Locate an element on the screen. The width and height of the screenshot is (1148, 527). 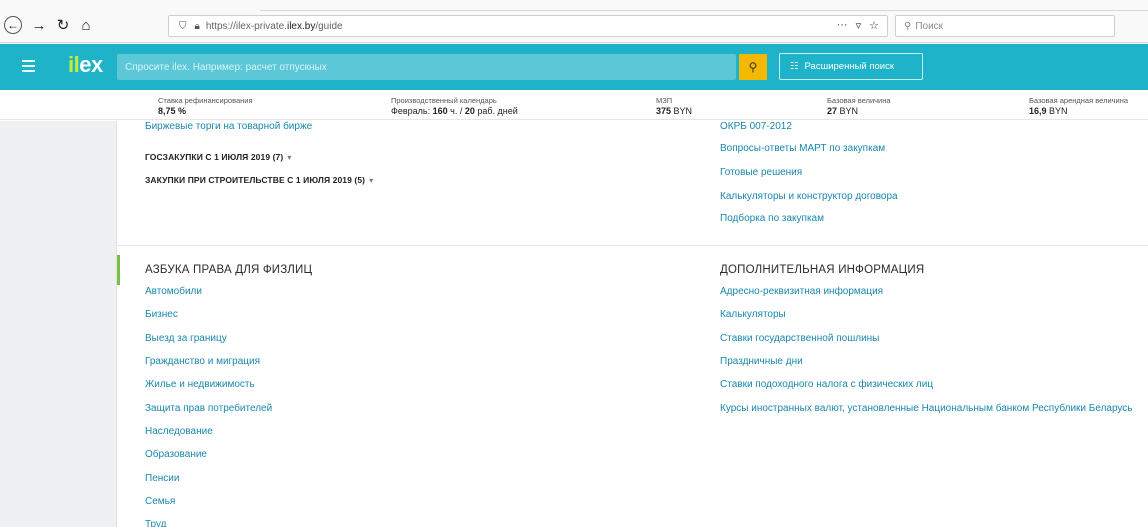
info-min-wage: МЗП 375 BYN is located at coordinates (674, 106).